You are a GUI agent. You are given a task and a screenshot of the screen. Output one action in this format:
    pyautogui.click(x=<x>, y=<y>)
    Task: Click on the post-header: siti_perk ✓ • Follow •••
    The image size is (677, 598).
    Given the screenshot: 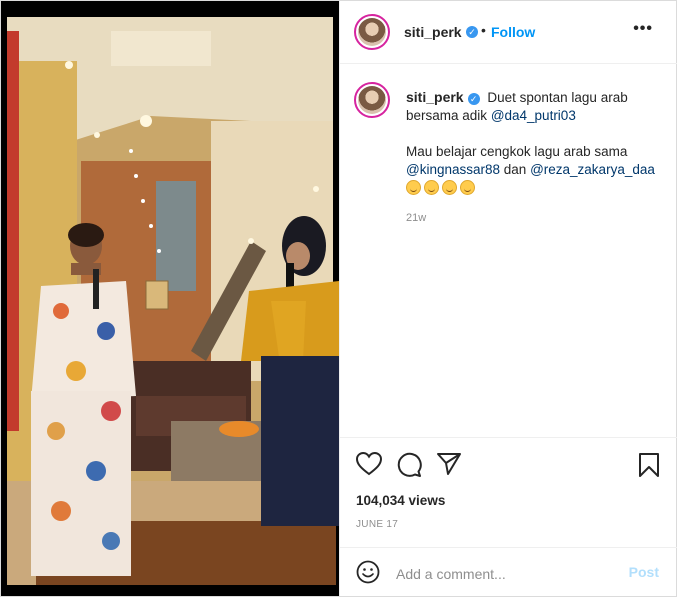 What is the action you would take?
    pyautogui.click(x=508, y=32)
    